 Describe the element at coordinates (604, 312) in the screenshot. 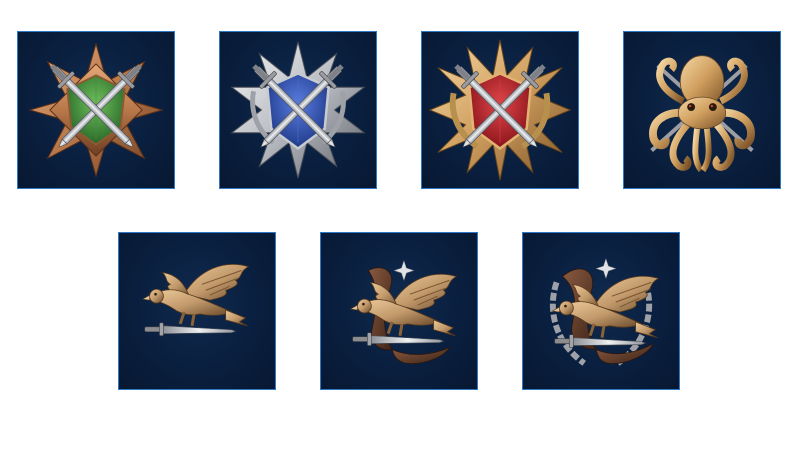

I see `eagle-wreath-star-icon` at that location.